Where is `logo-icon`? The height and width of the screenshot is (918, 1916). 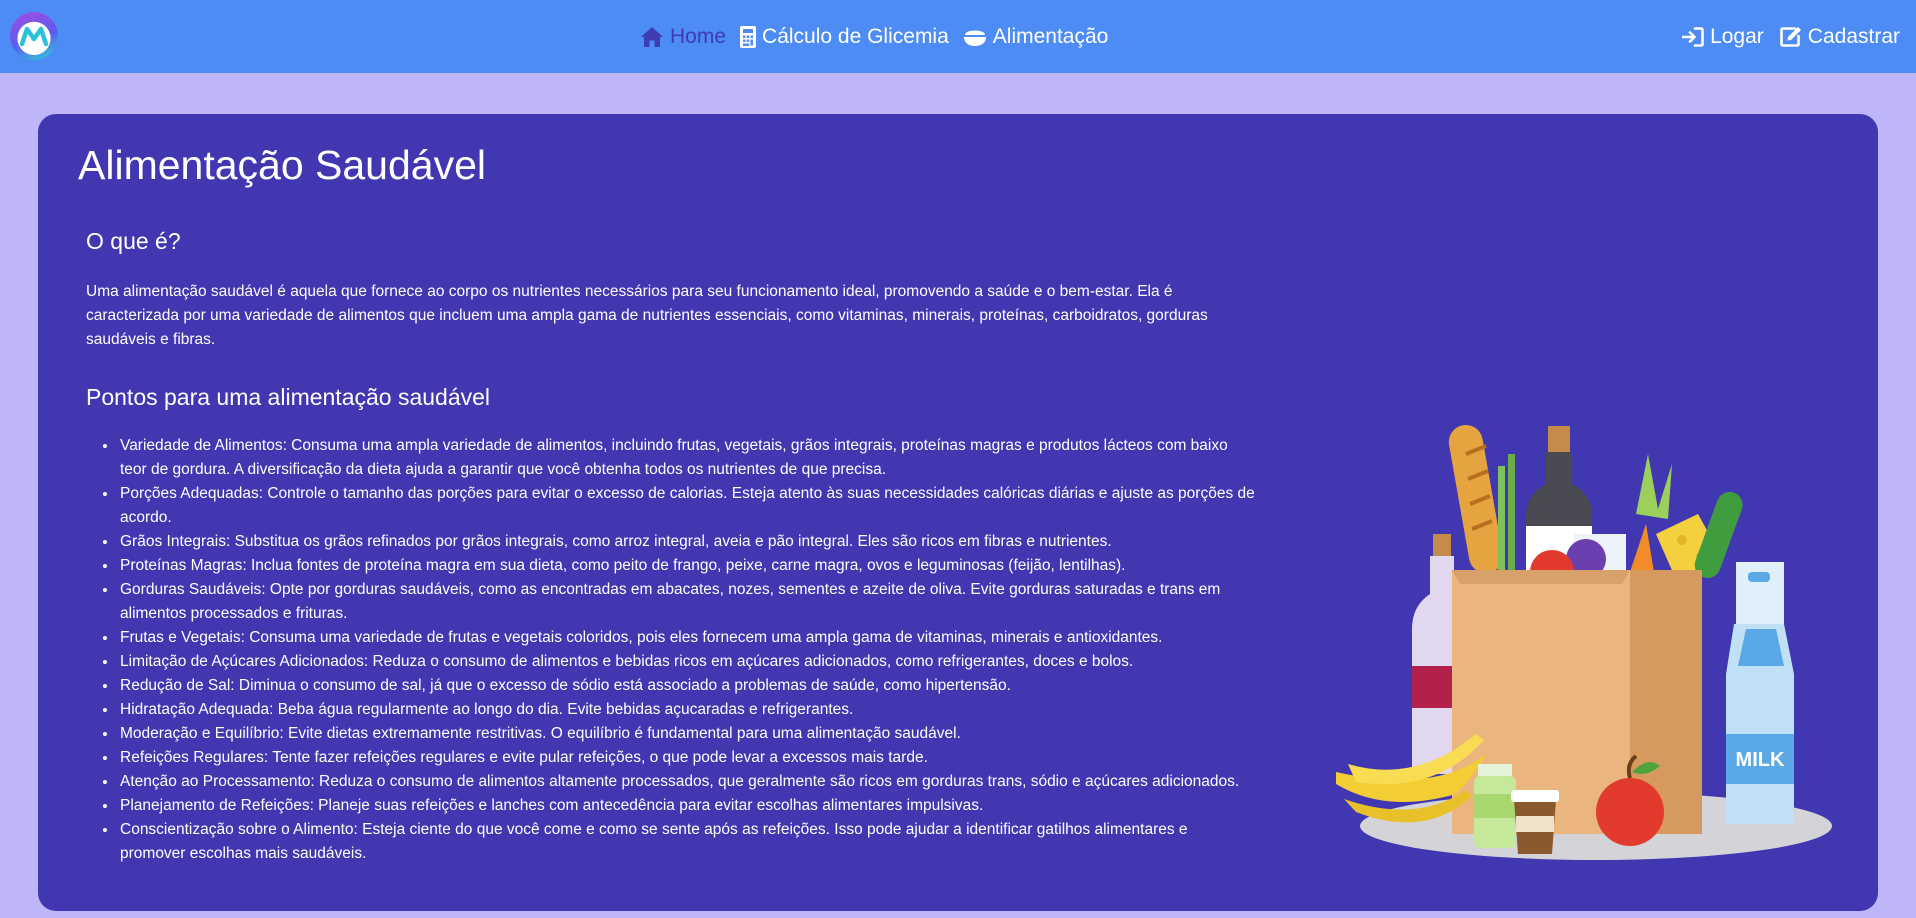
logo-icon is located at coordinates (34, 36).